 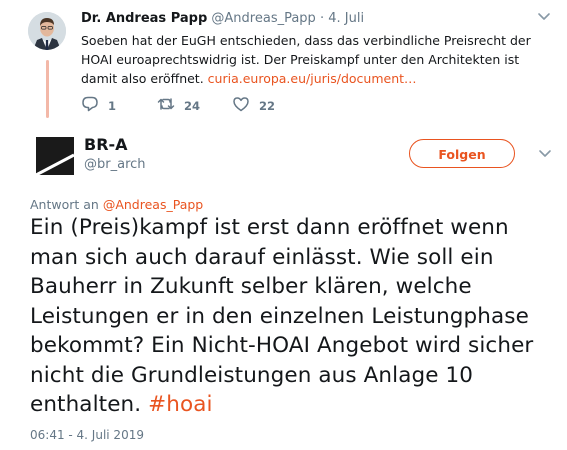 What do you see at coordinates (87, 435) in the screenshot?
I see `tweet-timestamp: 06:41 - 4. Juli 2019` at bounding box center [87, 435].